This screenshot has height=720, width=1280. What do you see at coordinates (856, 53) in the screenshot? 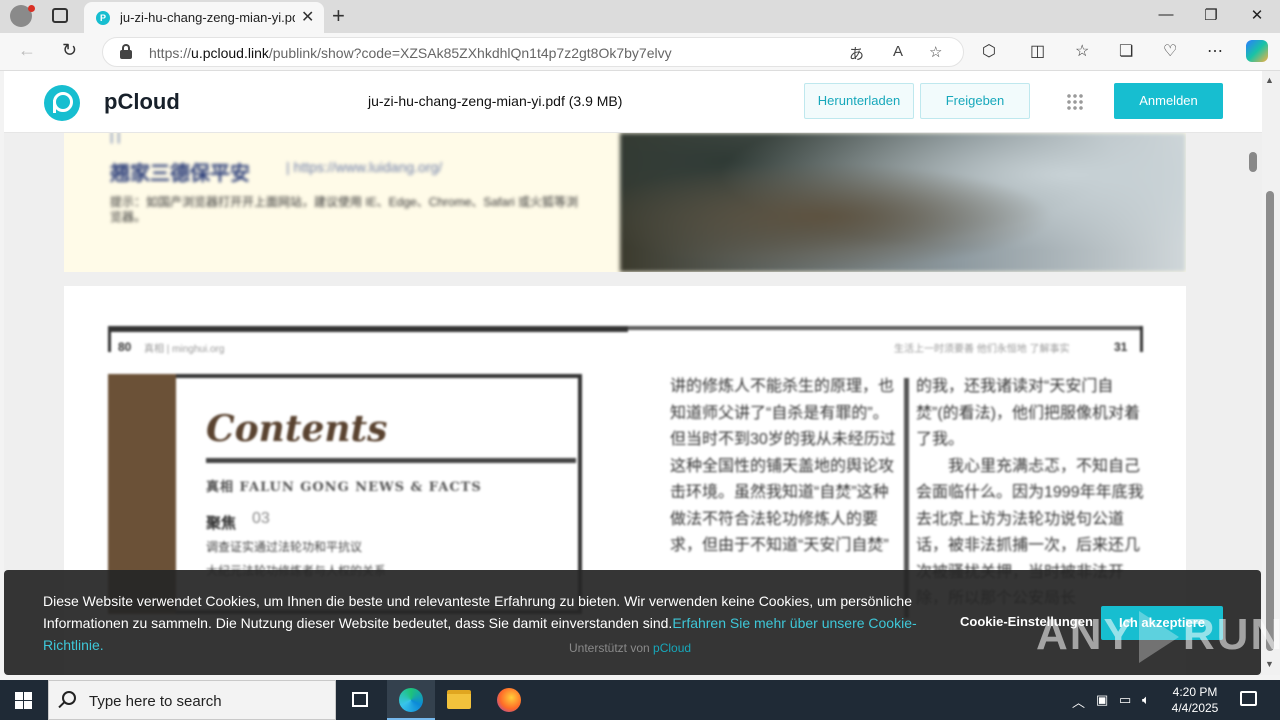
I see `translate-icon: あ` at bounding box center [856, 53].